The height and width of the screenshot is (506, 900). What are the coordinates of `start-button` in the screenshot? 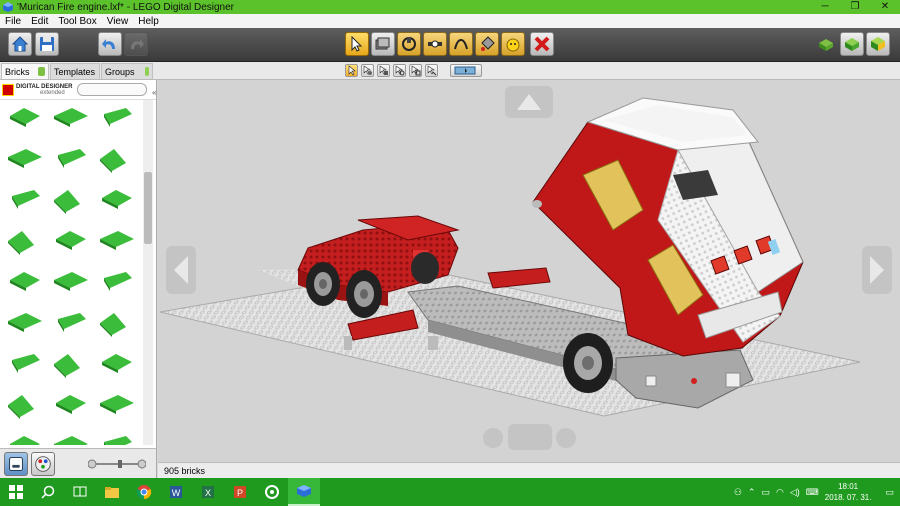 It's located at (16, 492).